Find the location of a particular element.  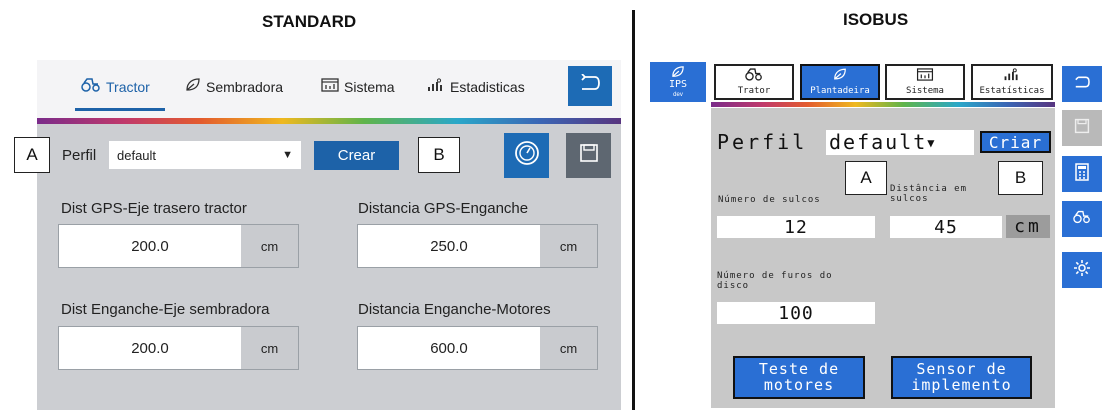

standard-tab-bar: Tractor Sembradora Sistema Estadisticas is located at coordinates (329, 89).